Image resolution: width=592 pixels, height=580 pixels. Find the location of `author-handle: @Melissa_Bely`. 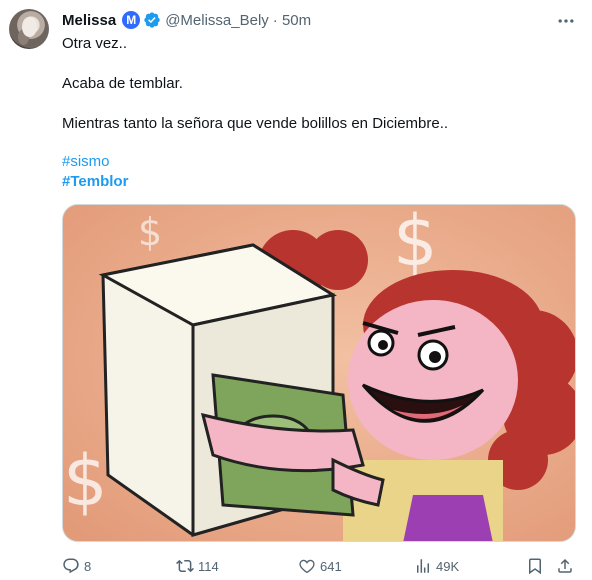

author-handle: @Melissa_Bely is located at coordinates (217, 20).